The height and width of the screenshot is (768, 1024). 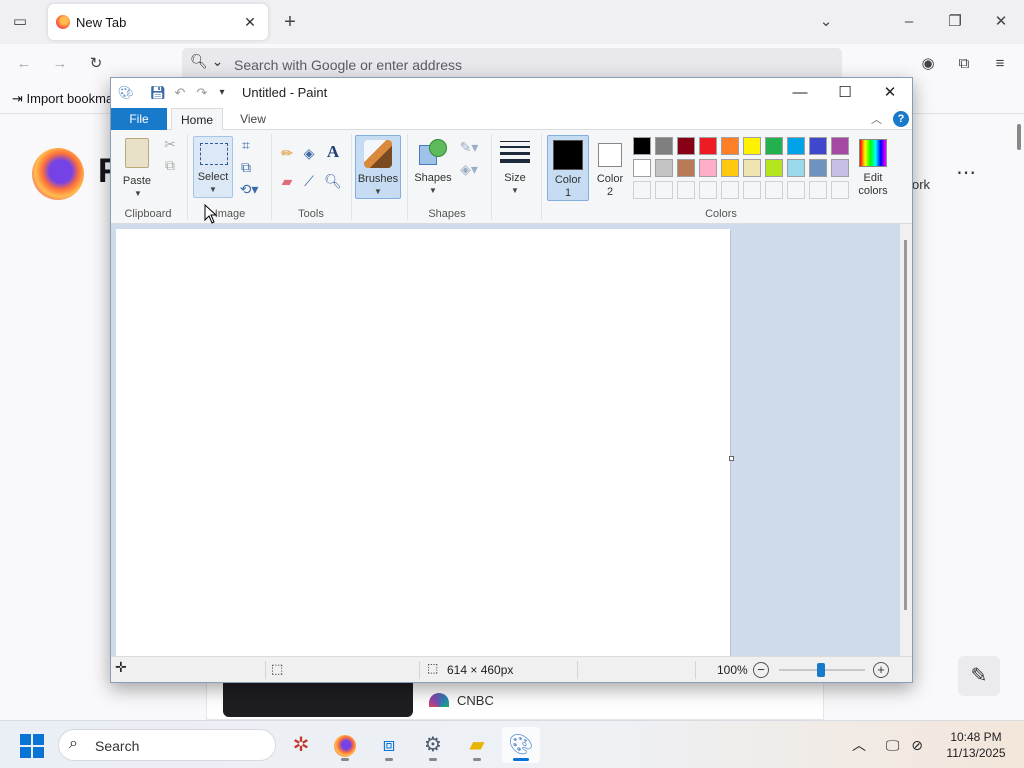 I want to click on brushes-button: Brushes ▼, so click(x=378, y=167).